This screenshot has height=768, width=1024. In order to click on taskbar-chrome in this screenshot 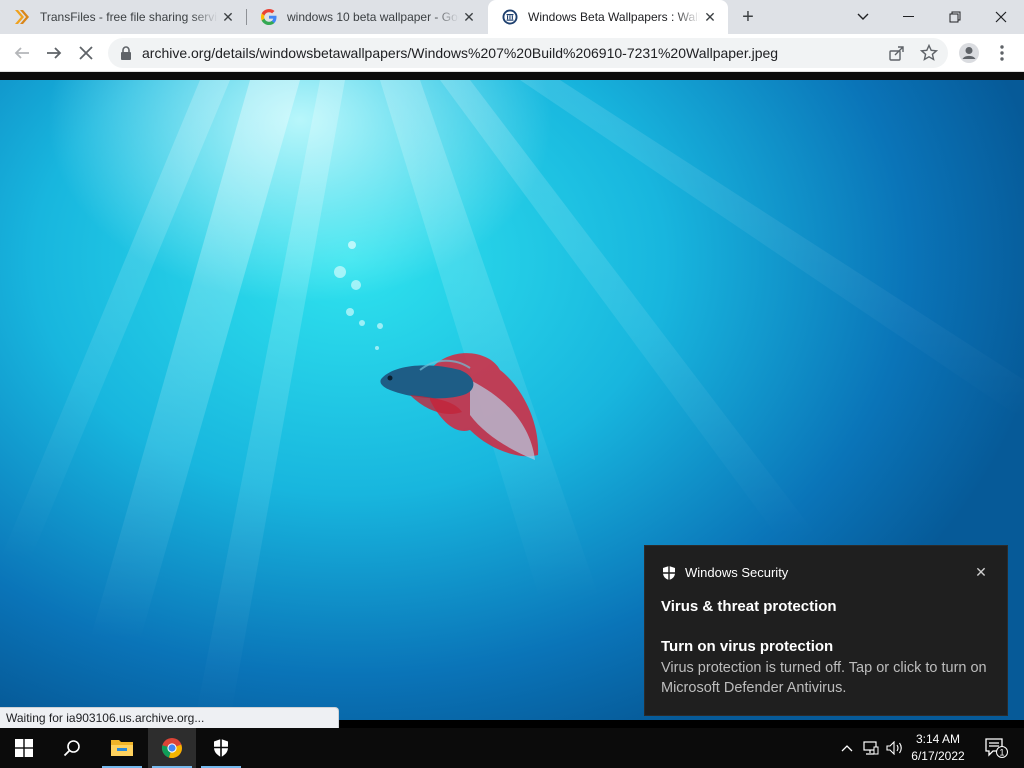, I will do `click(172, 748)`.